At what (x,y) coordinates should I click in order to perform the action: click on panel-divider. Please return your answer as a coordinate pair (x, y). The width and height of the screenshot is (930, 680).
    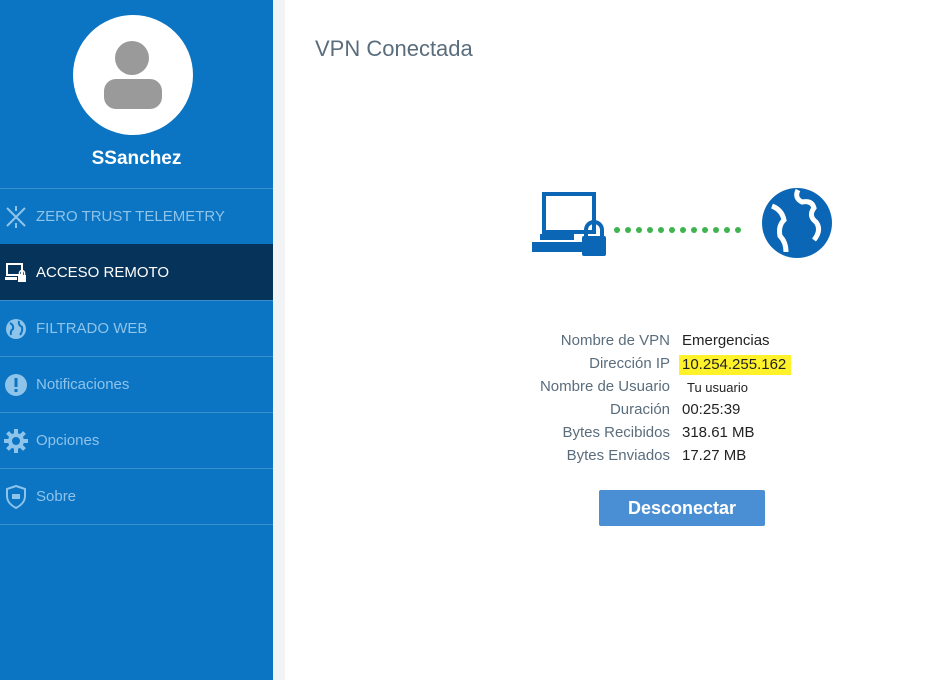
    Looking at the image, I should click on (279, 340).